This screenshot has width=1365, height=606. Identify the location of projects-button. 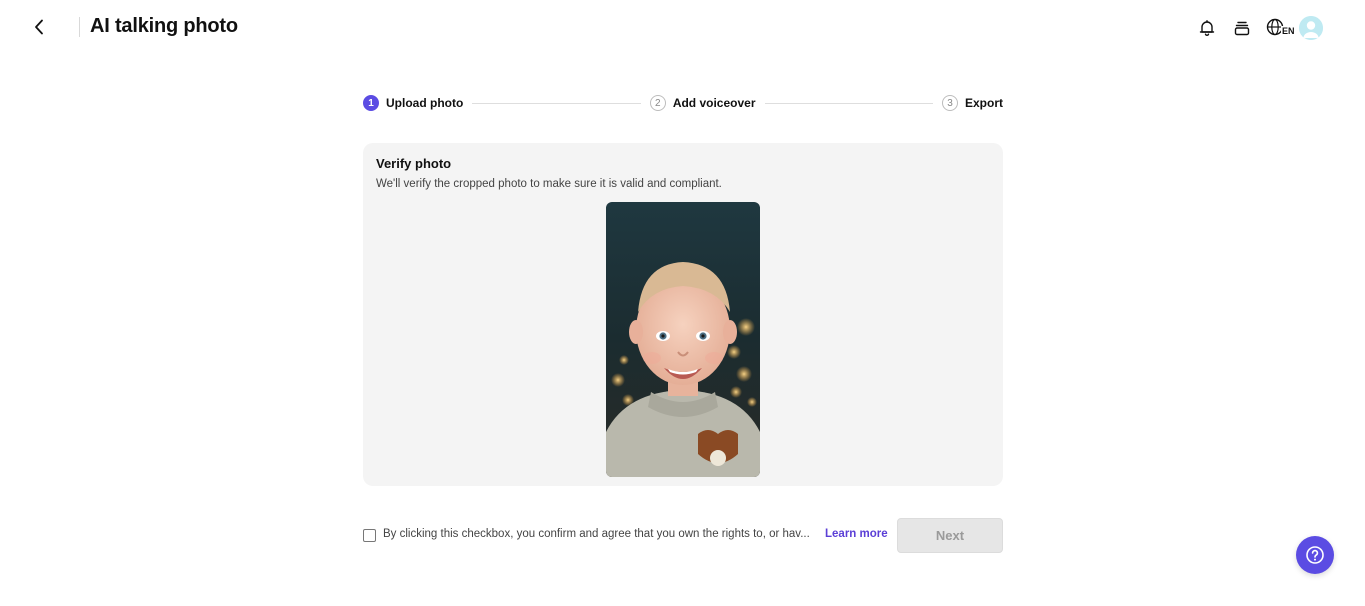
(1242, 28).